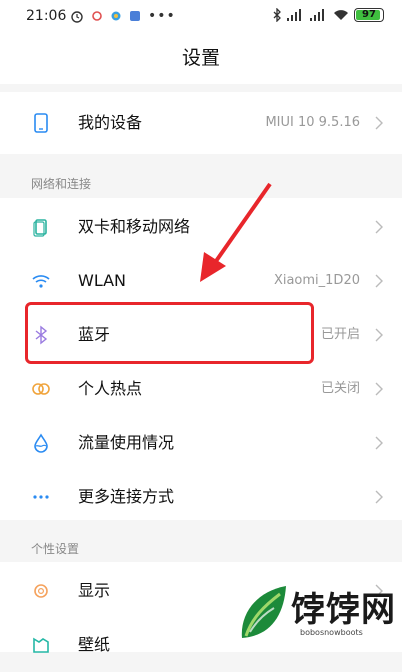  What do you see at coordinates (201, 389) in the screenshot?
I see `hotspot-row: 个人热点 已关闭` at bounding box center [201, 389].